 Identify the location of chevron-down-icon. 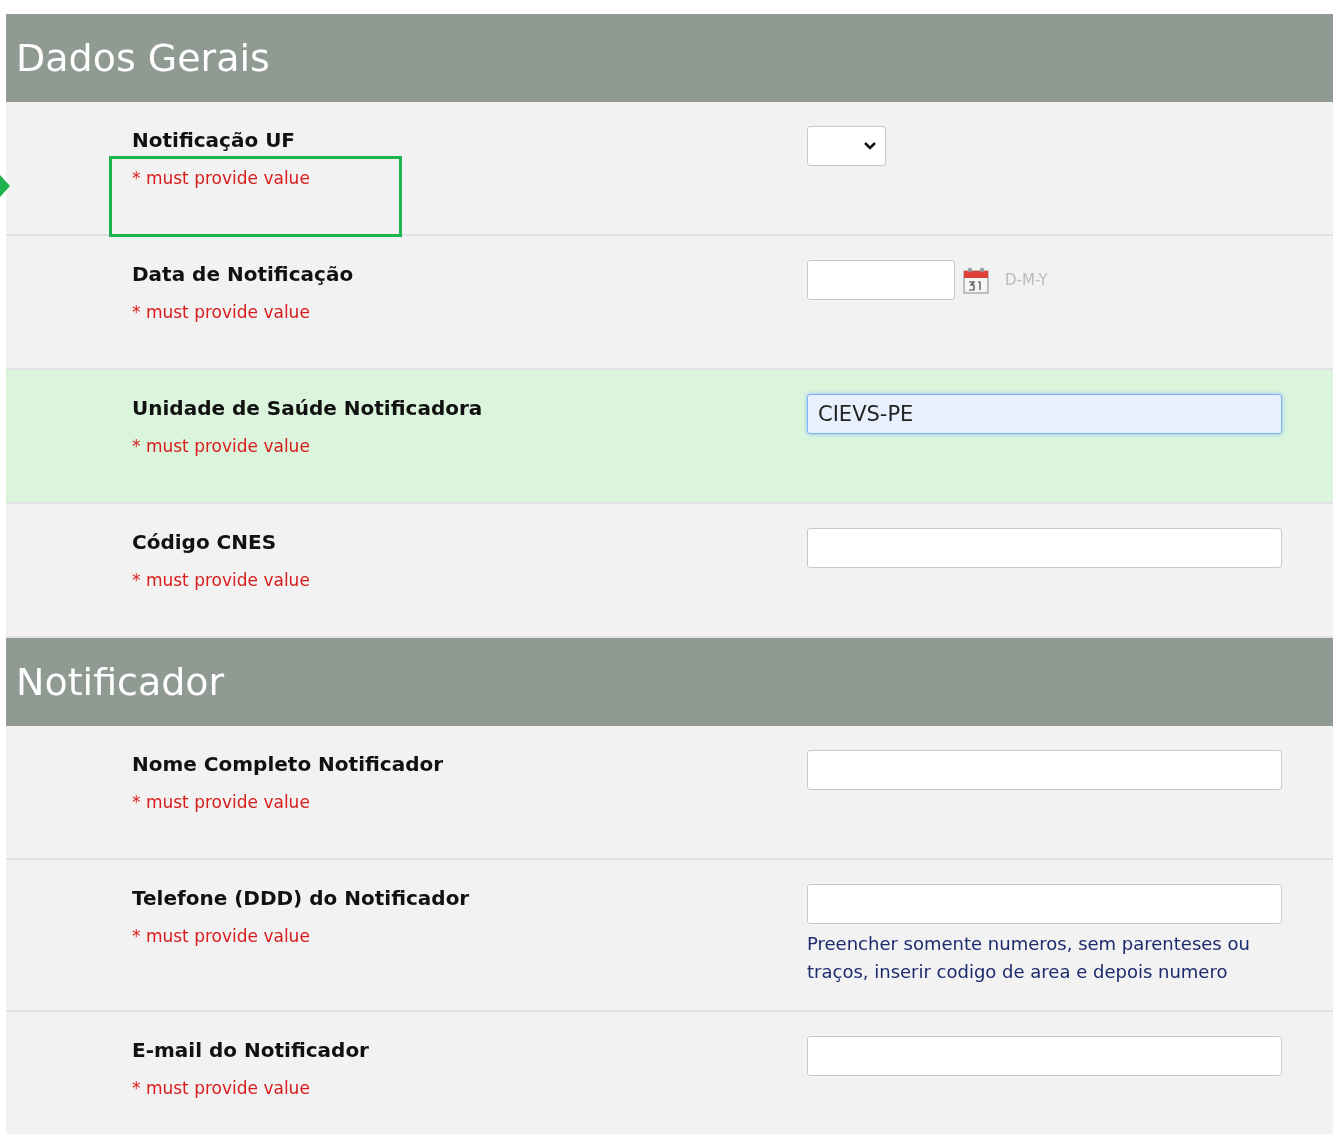
(870, 146).